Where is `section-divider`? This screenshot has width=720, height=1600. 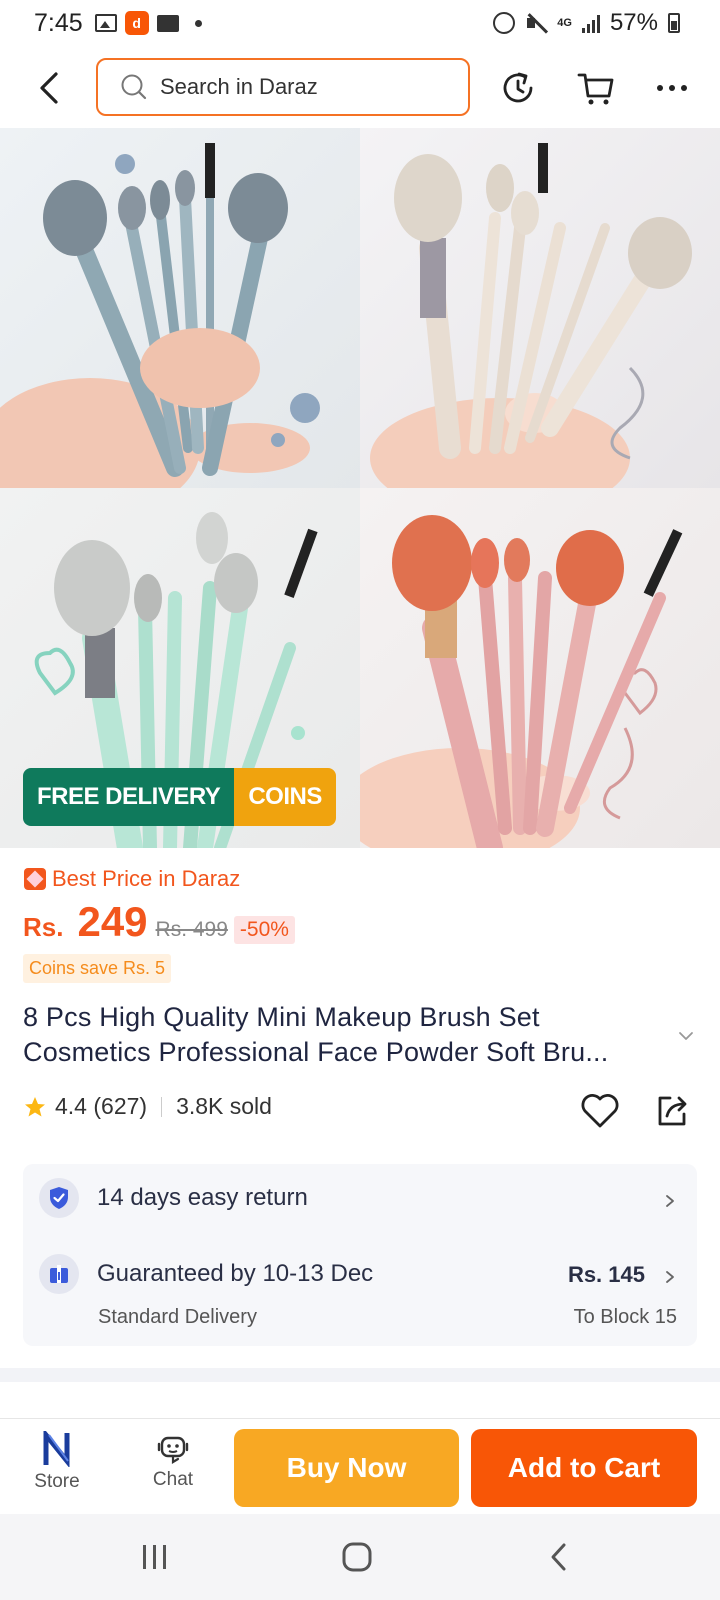
section-divider is located at coordinates (360, 1375).